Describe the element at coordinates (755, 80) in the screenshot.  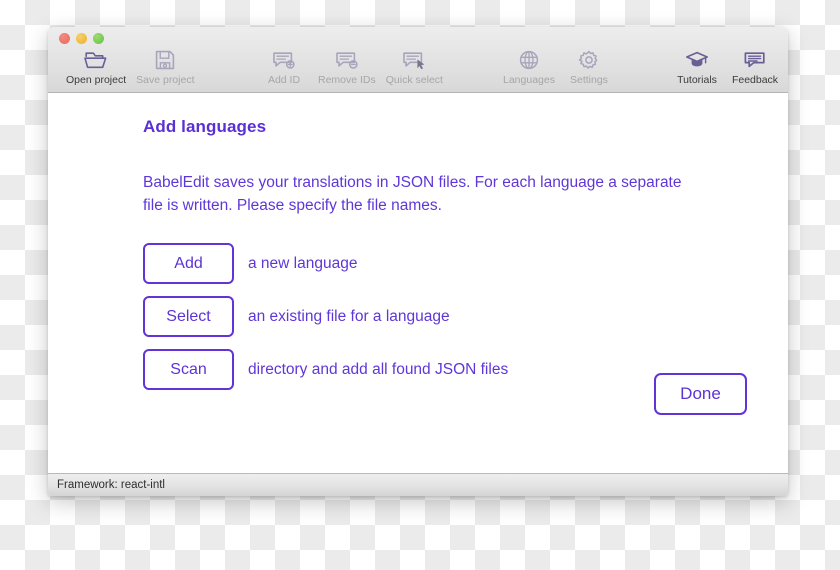
I see `toolbar-label-feedback: Feedback` at that location.